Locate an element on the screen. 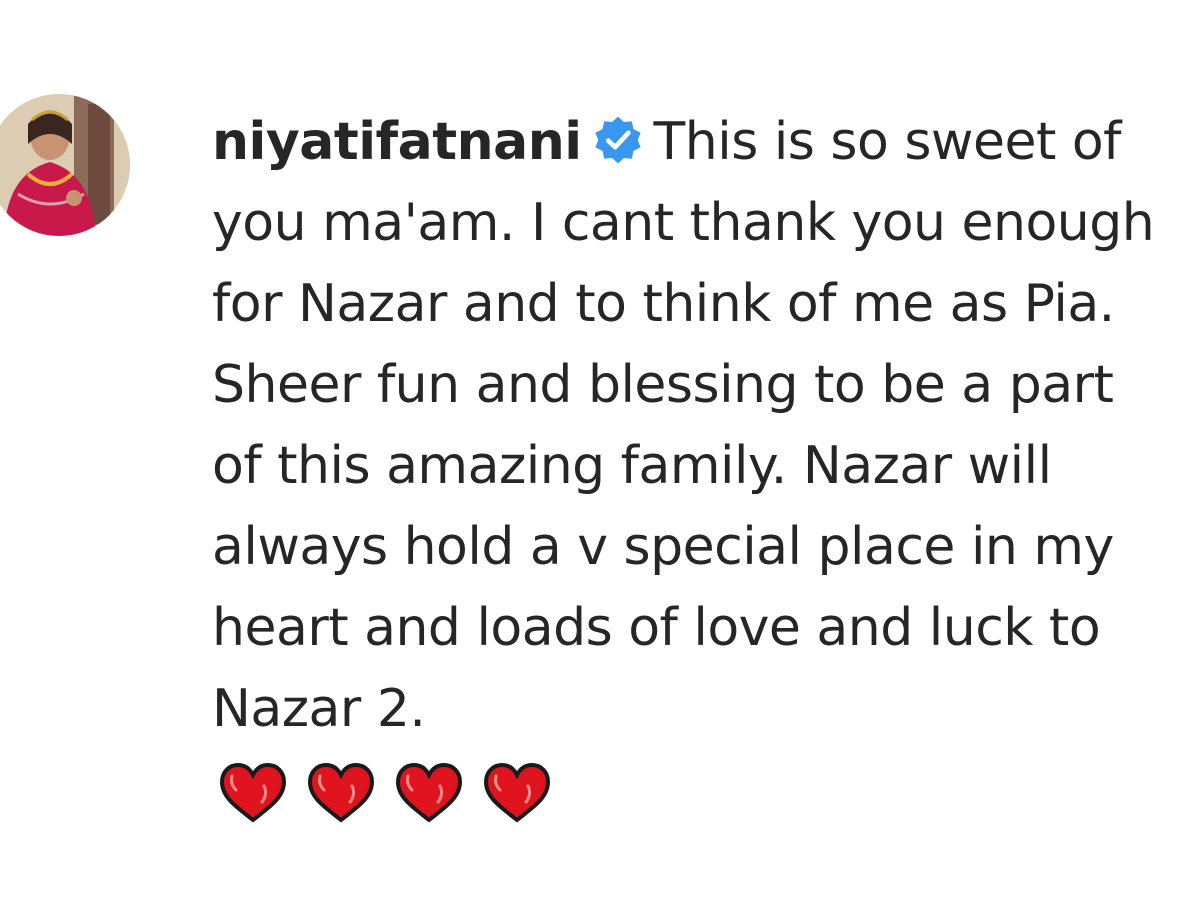 The image size is (1200, 900). avatar-photo is located at coordinates (65, 165).